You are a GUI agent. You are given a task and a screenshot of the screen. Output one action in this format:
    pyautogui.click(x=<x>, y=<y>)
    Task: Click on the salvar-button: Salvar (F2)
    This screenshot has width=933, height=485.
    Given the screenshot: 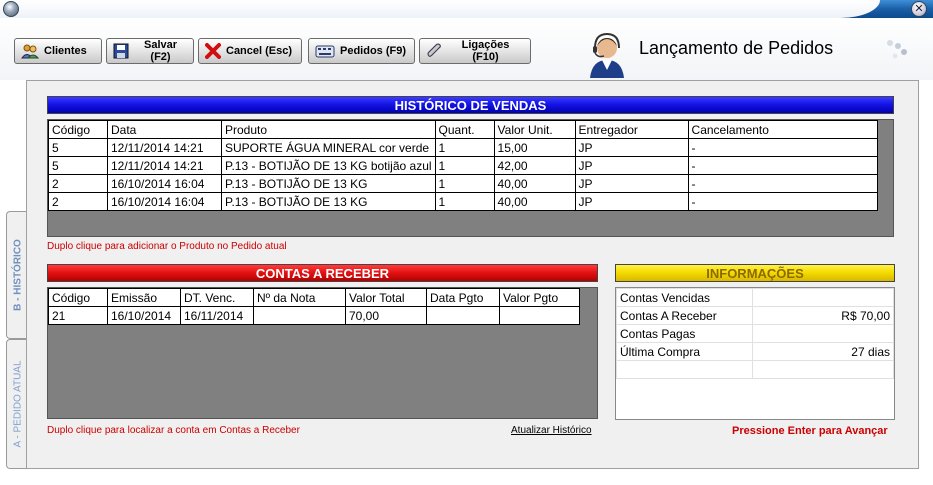 What is the action you would take?
    pyautogui.click(x=150, y=51)
    